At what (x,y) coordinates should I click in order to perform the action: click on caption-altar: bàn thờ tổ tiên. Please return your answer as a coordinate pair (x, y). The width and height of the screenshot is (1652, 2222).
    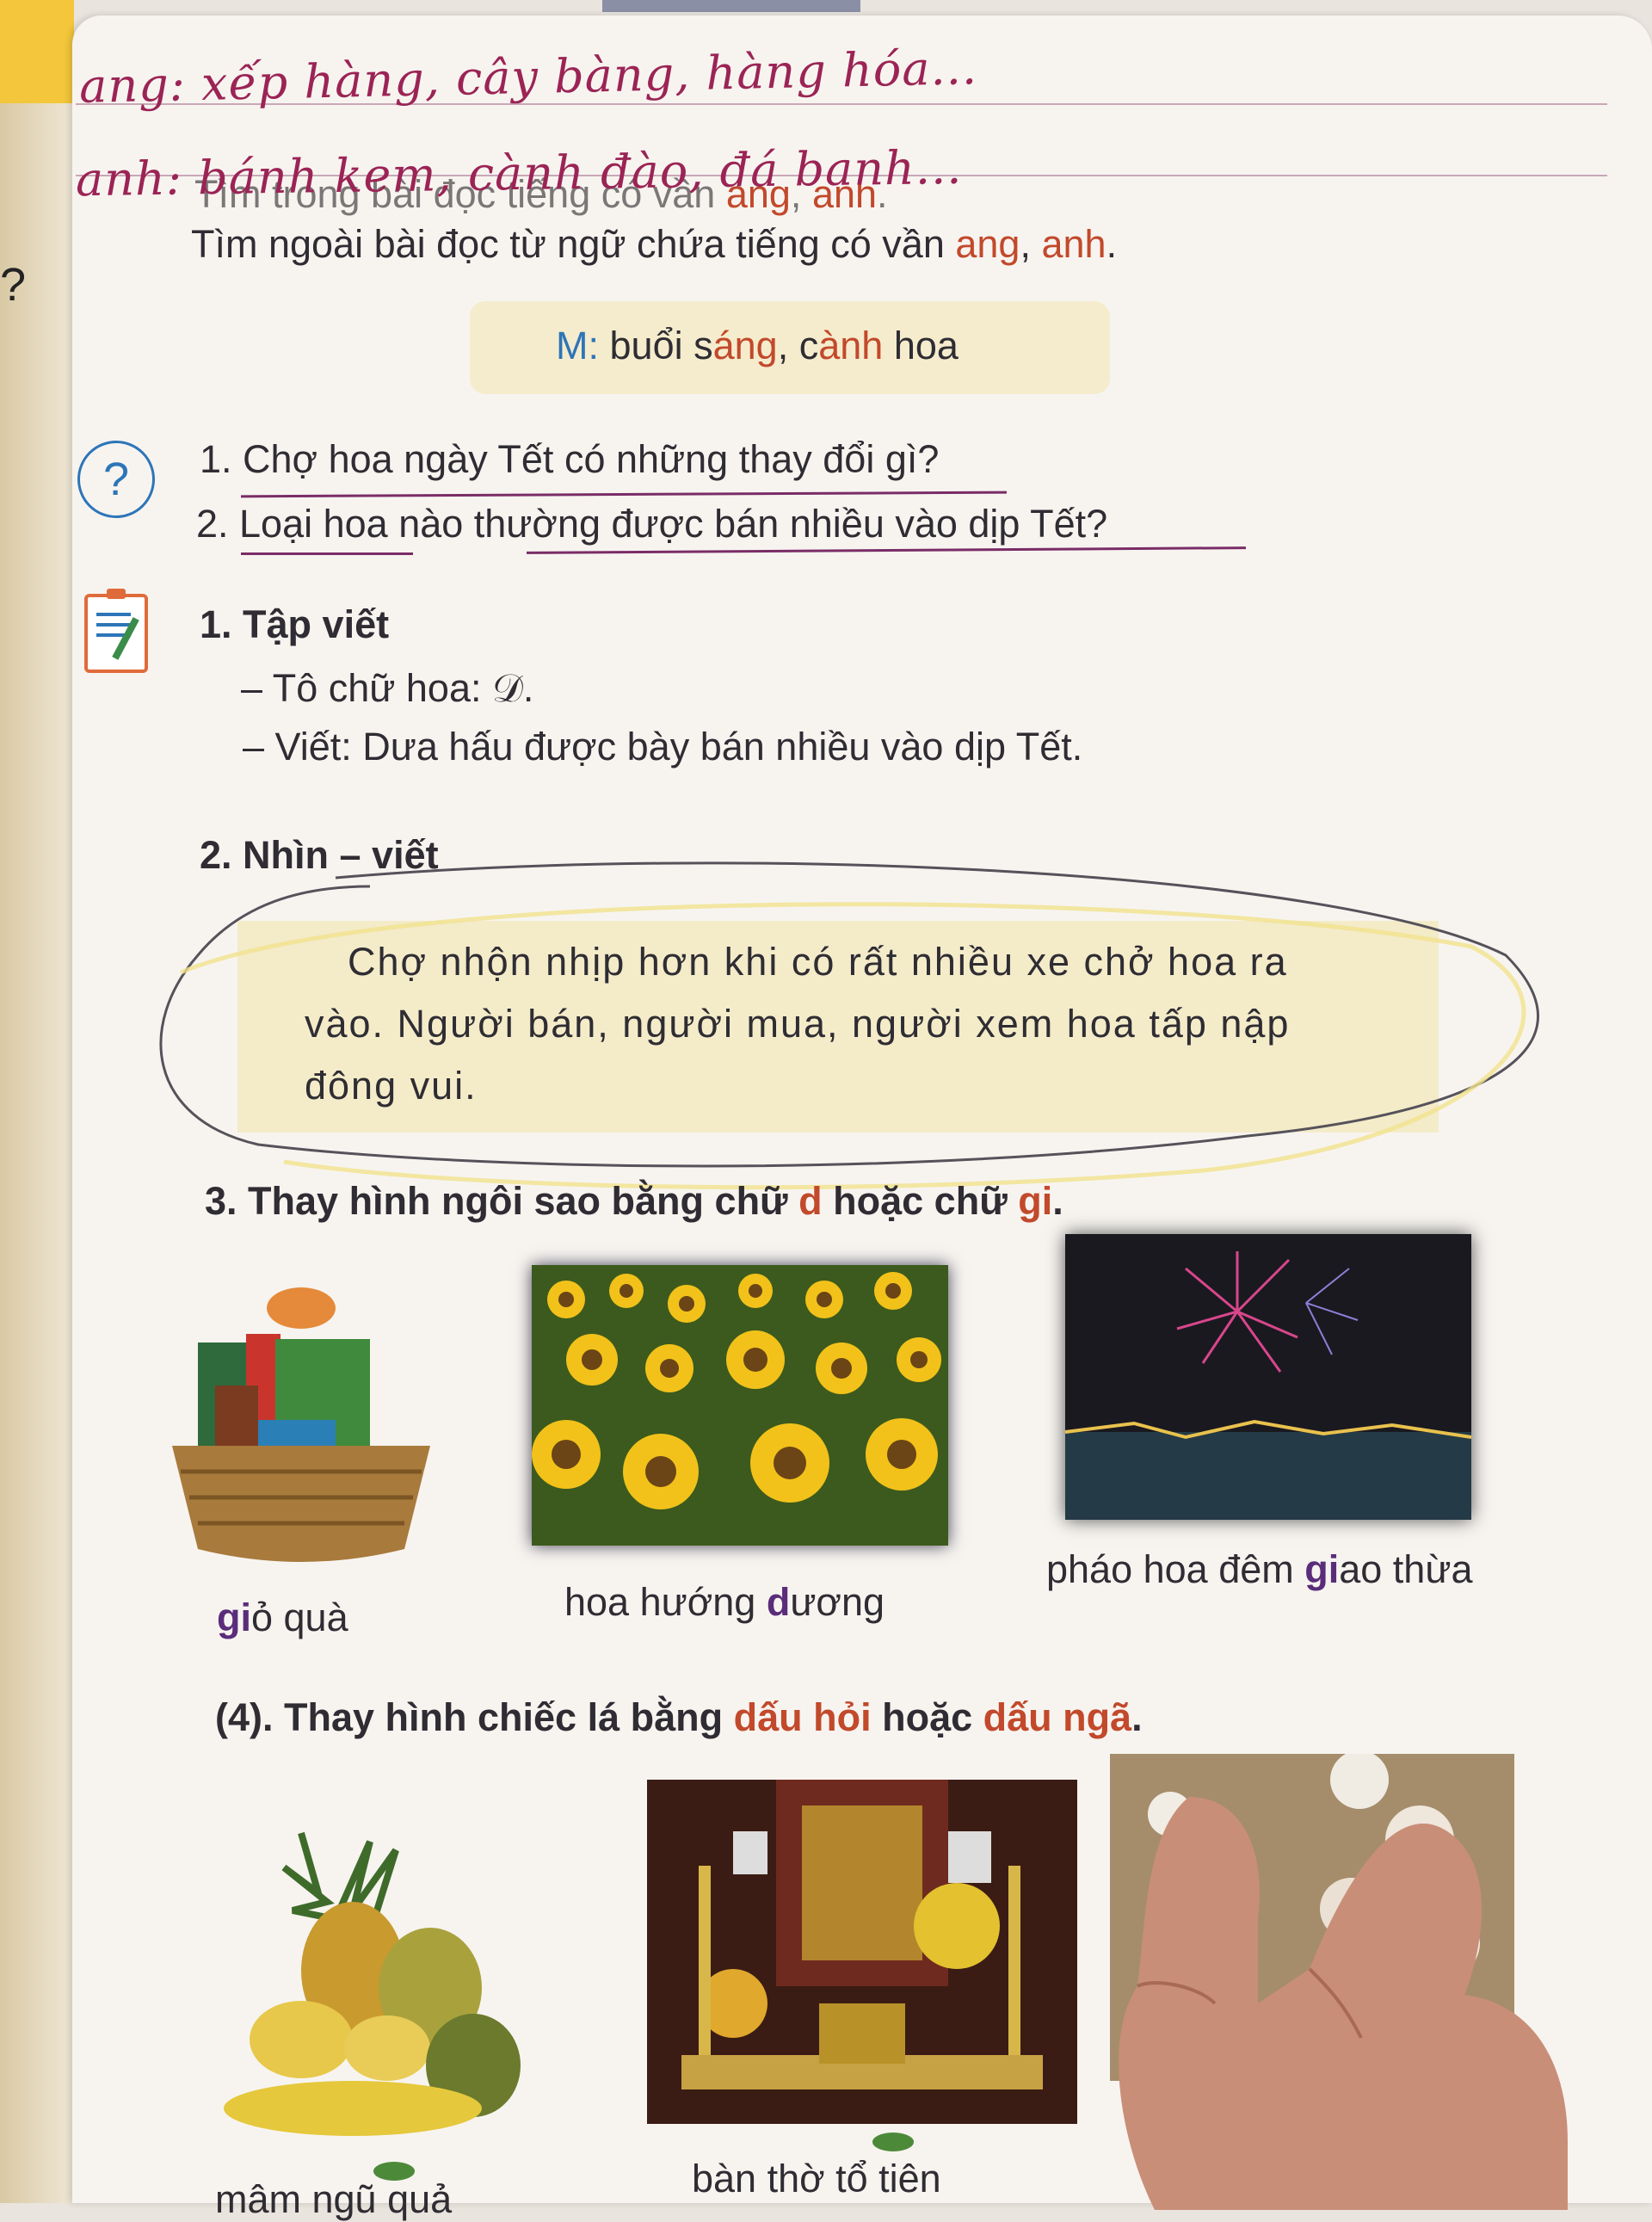
    Looking at the image, I should click on (816, 2178).